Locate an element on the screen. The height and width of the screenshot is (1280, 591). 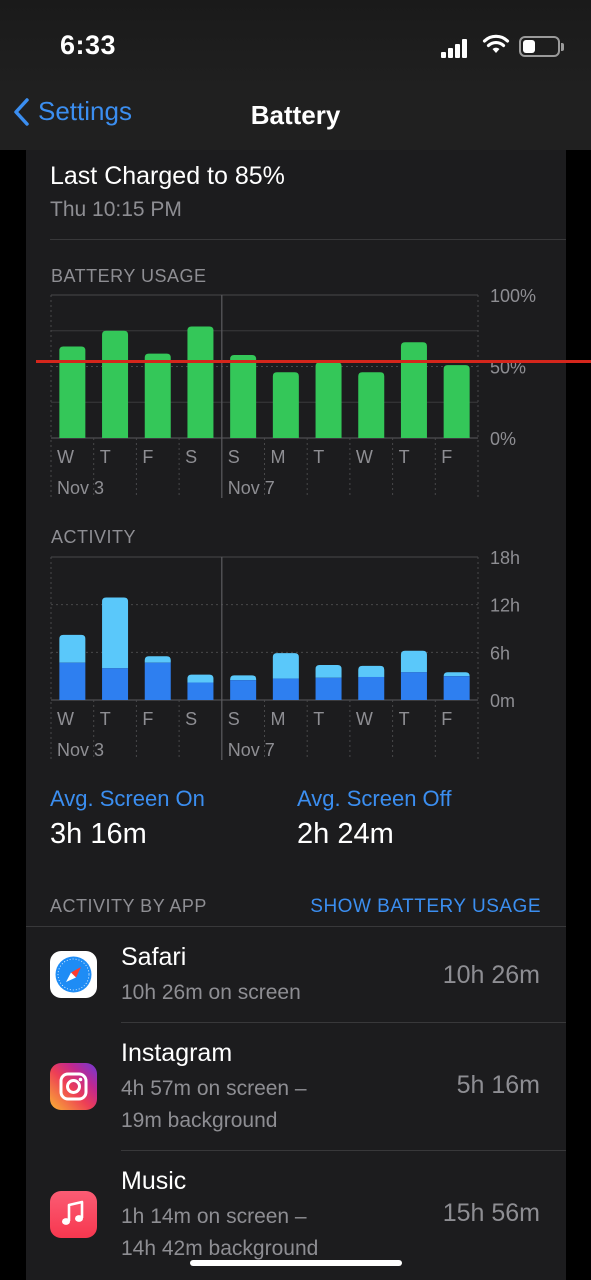
y-tick-label: 18h is located at coordinates (505, 559).